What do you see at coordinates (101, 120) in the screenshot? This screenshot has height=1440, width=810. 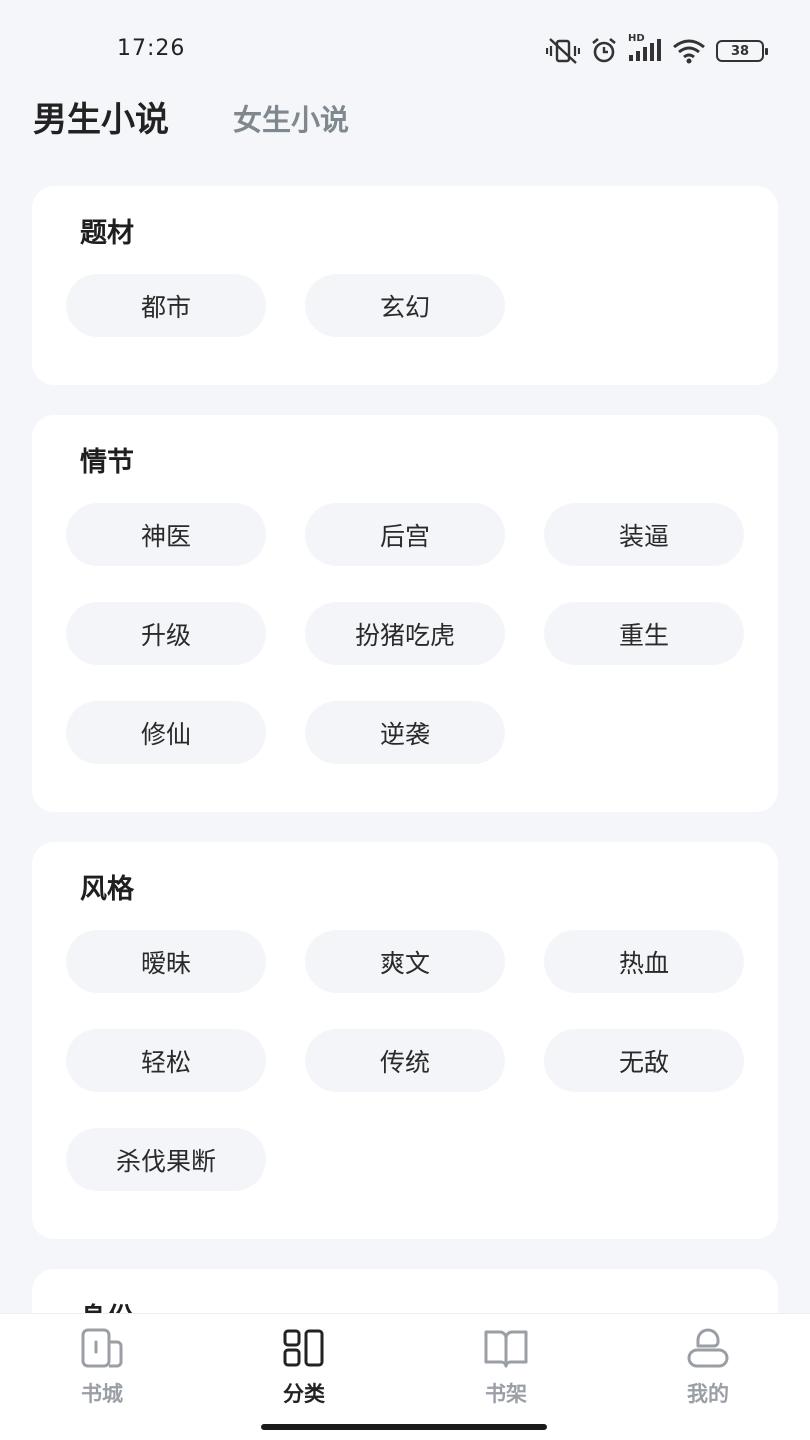 I see `tab-male-novels: 男生小说` at bounding box center [101, 120].